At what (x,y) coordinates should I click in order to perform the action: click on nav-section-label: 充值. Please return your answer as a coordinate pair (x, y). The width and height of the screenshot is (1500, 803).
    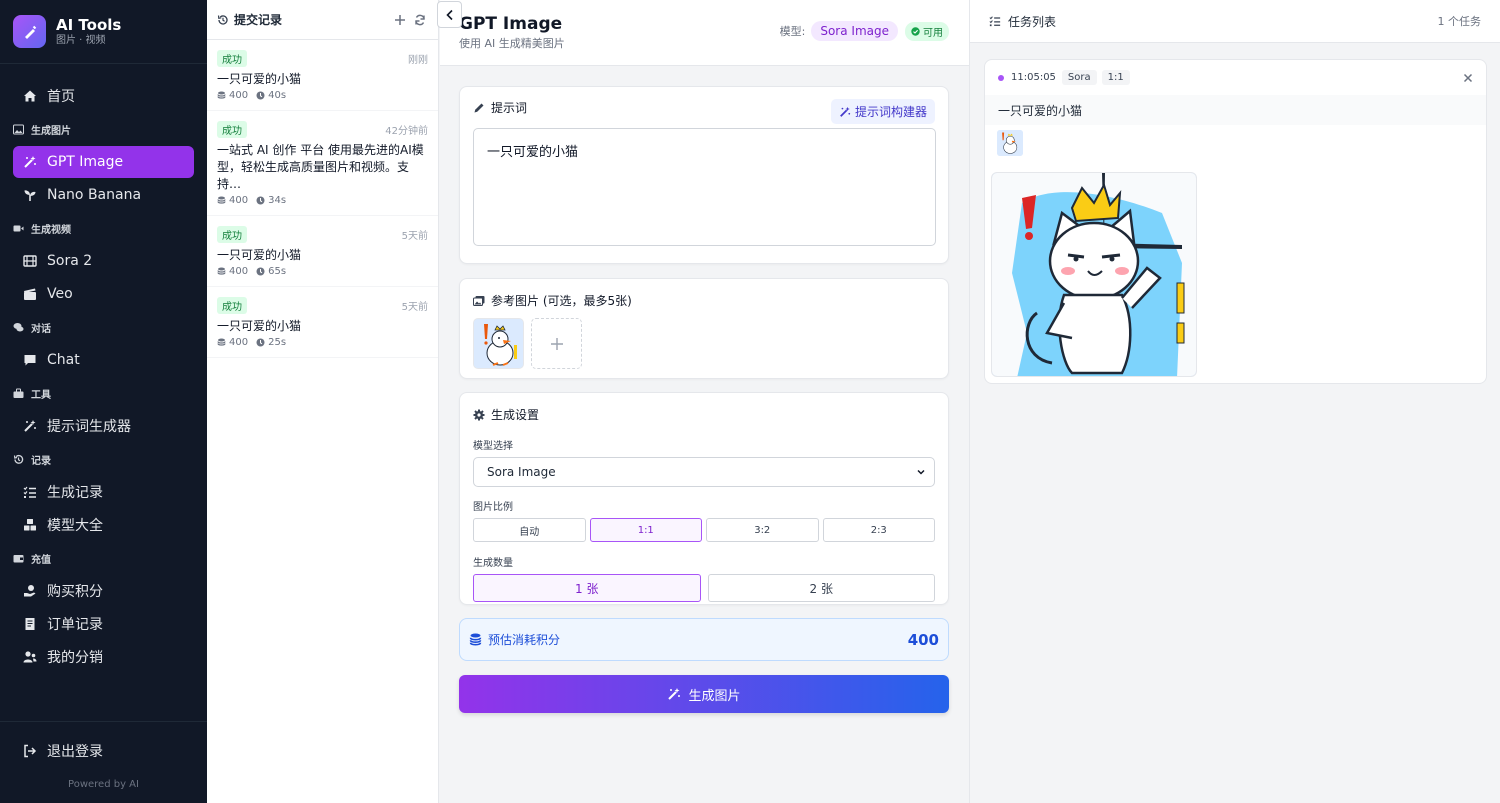
    Looking at the image, I should click on (41, 560).